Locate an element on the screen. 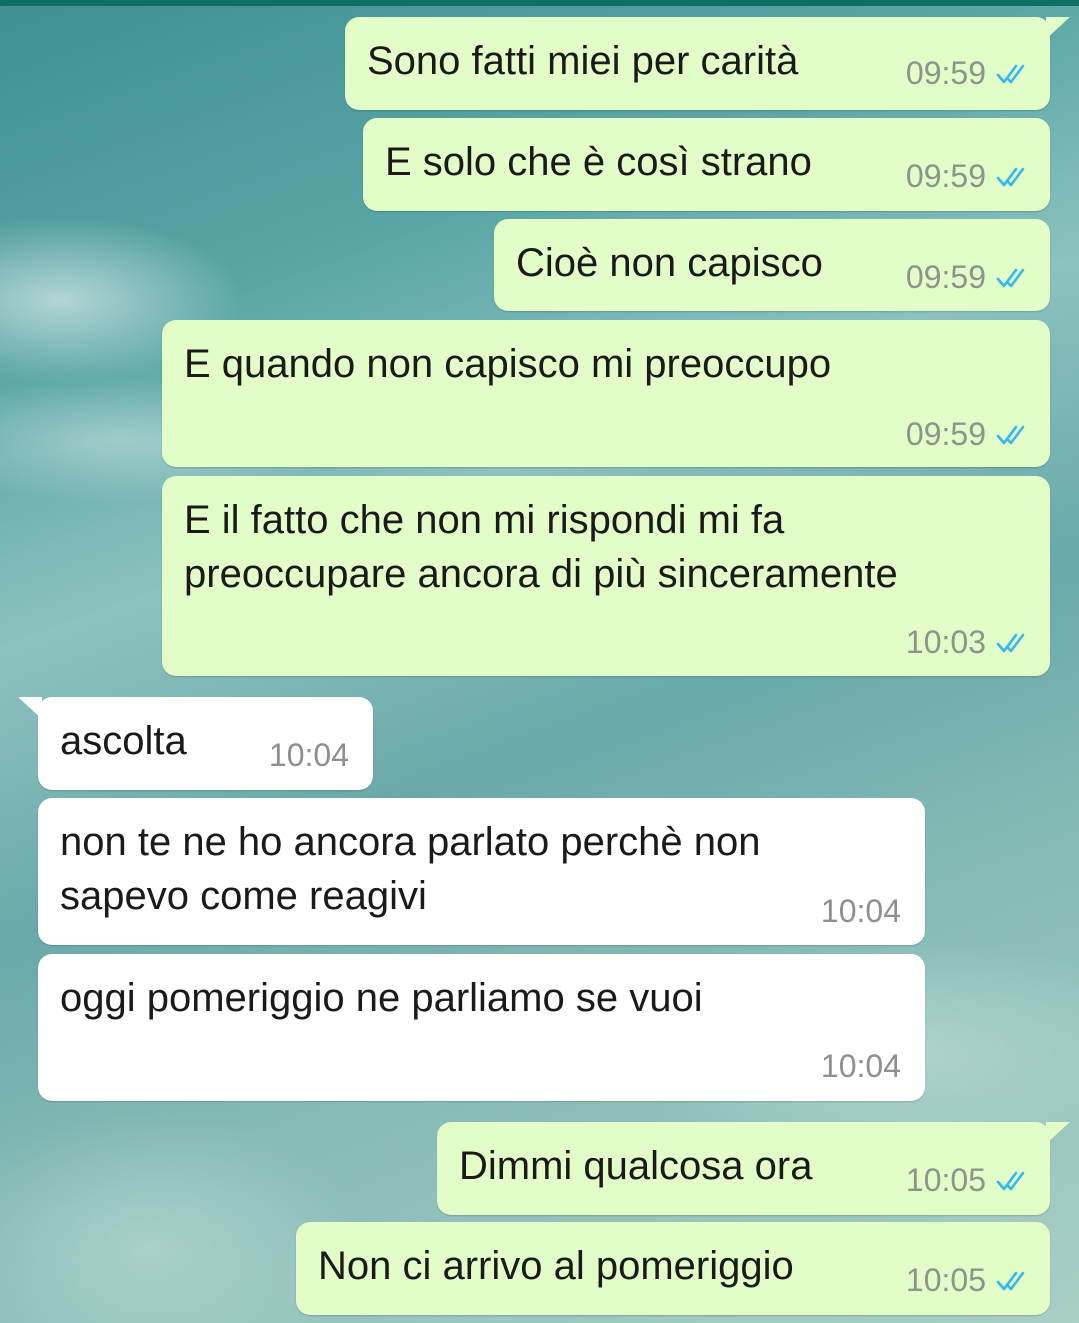 Image resolution: width=1079 pixels, height=1323 pixels. message-text-line: sapevo come reagivi is located at coordinates (243, 896).